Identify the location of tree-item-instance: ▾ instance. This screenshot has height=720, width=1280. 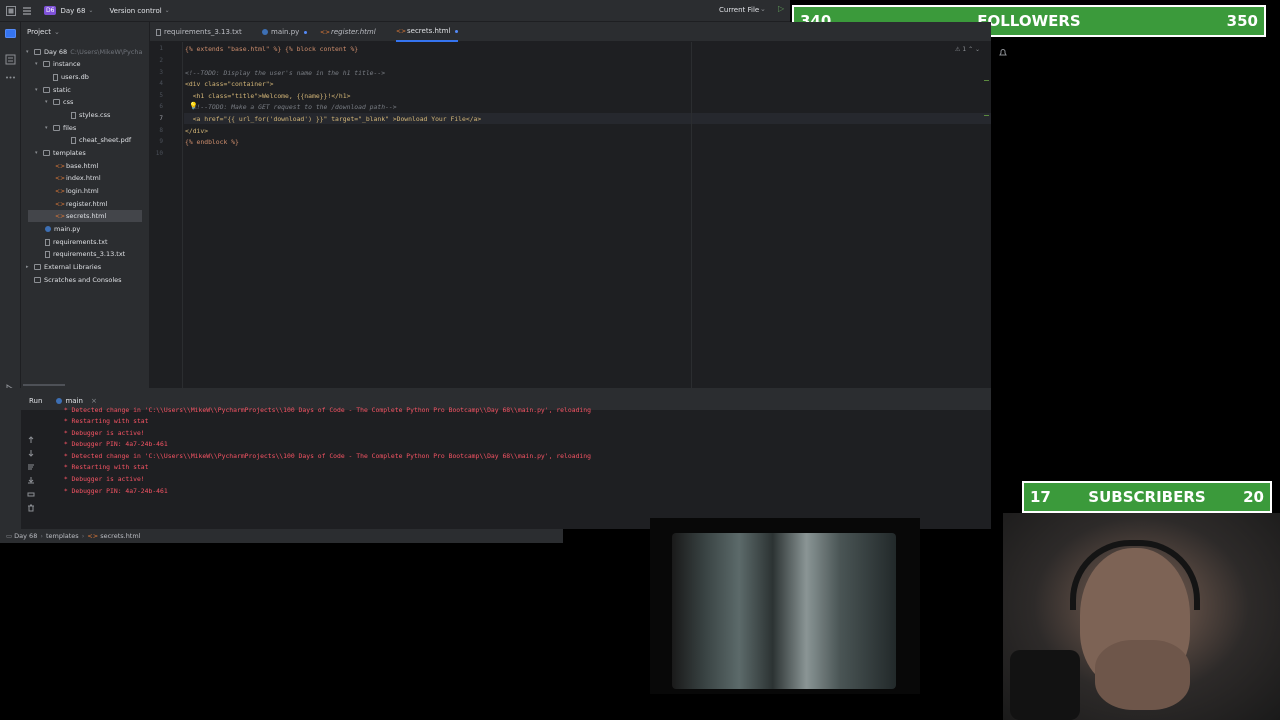
(58, 64).